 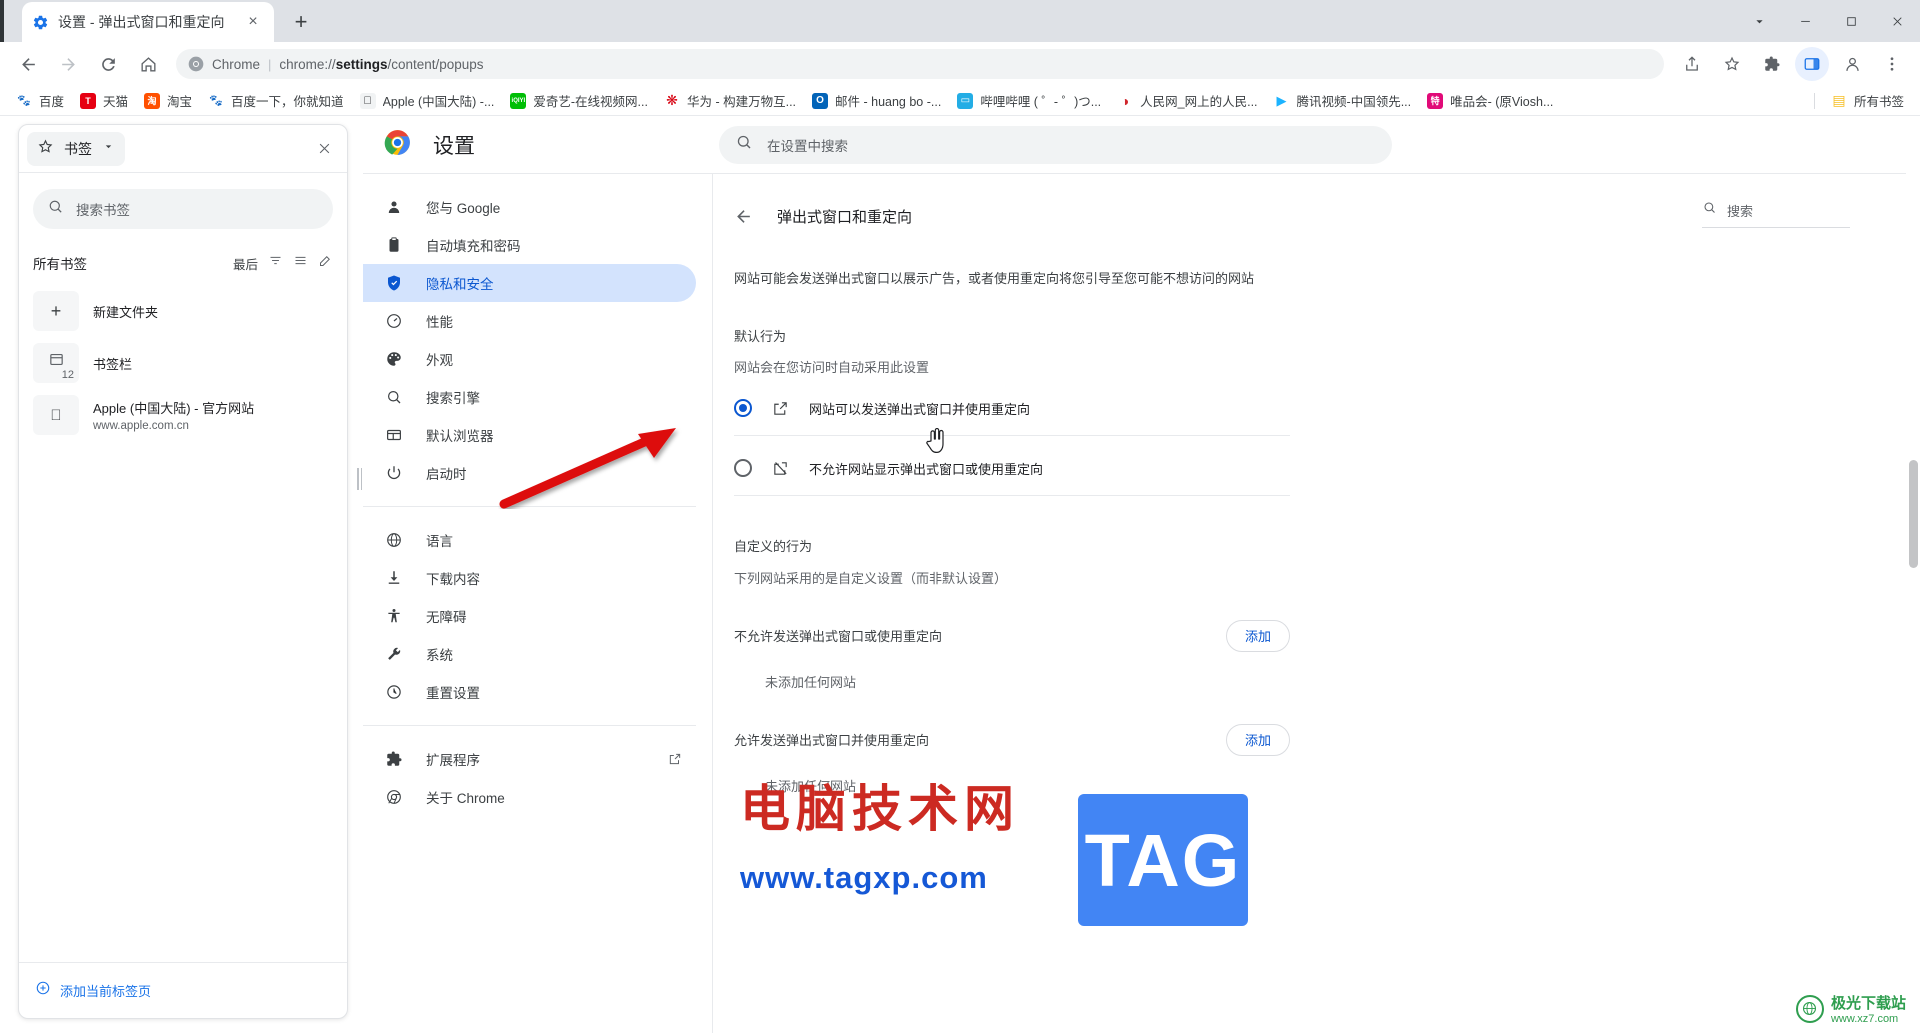 What do you see at coordinates (1772, 64) in the screenshot?
I see `puzzle-icon` at bounding box center [1772, 64].